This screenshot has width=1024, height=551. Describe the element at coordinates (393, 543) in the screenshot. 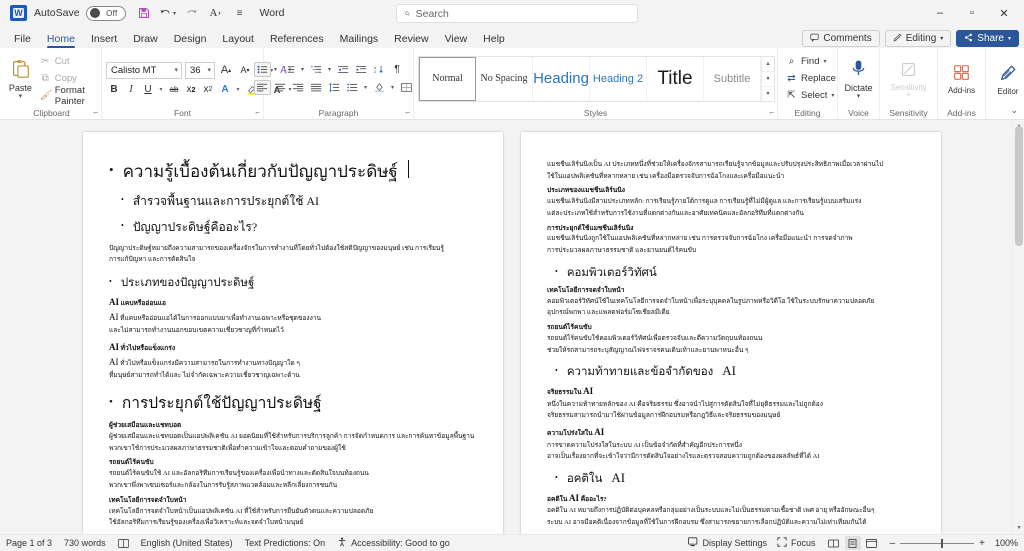

I see `accessibility-status: Accessibility: Good to go` at that location.